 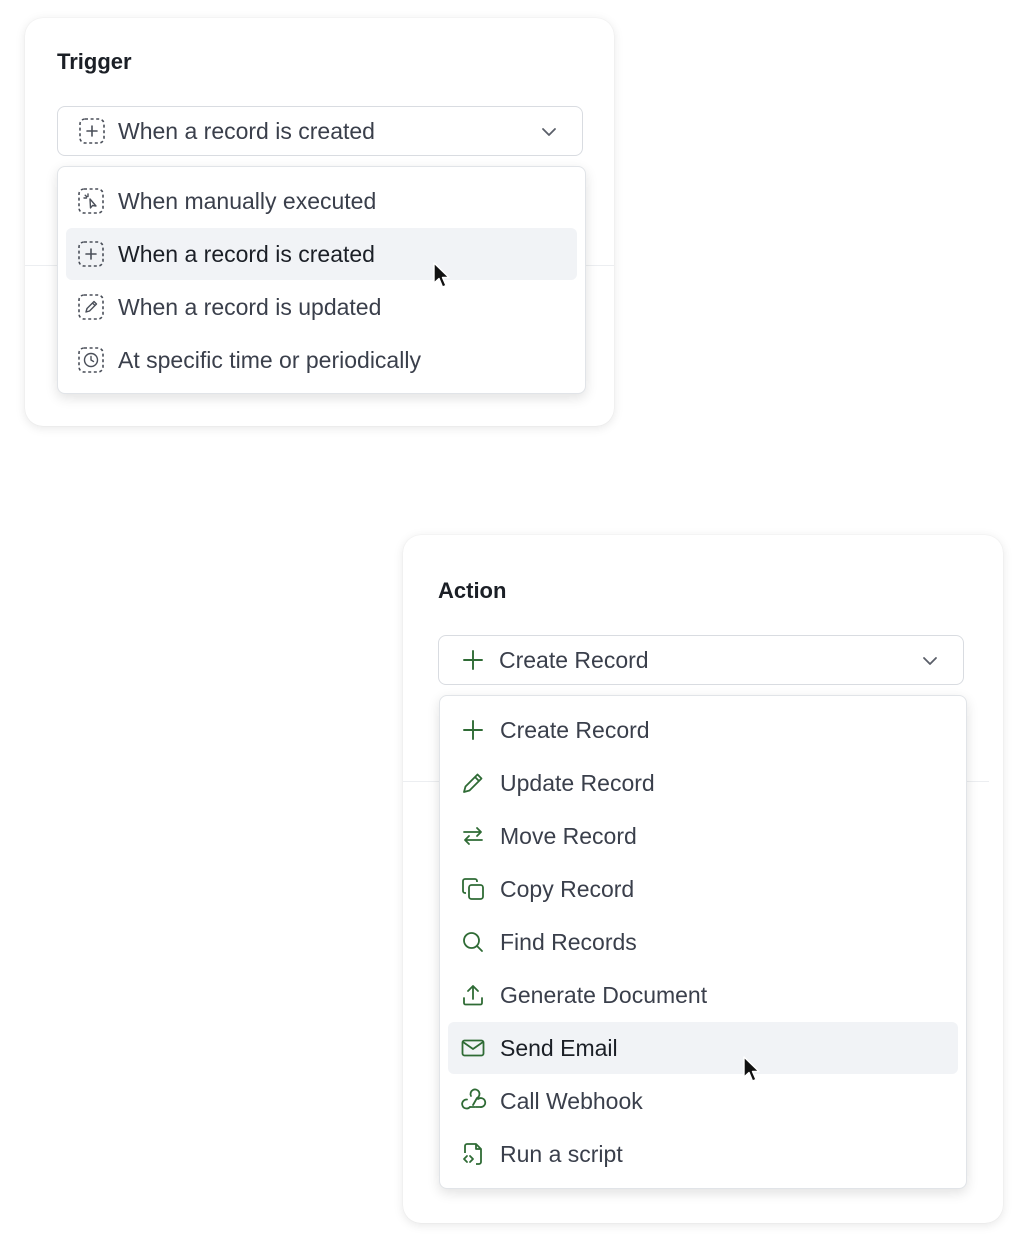 I want to click on trigger-option-label: At specific time or periodically, so click(x=269, y=359).